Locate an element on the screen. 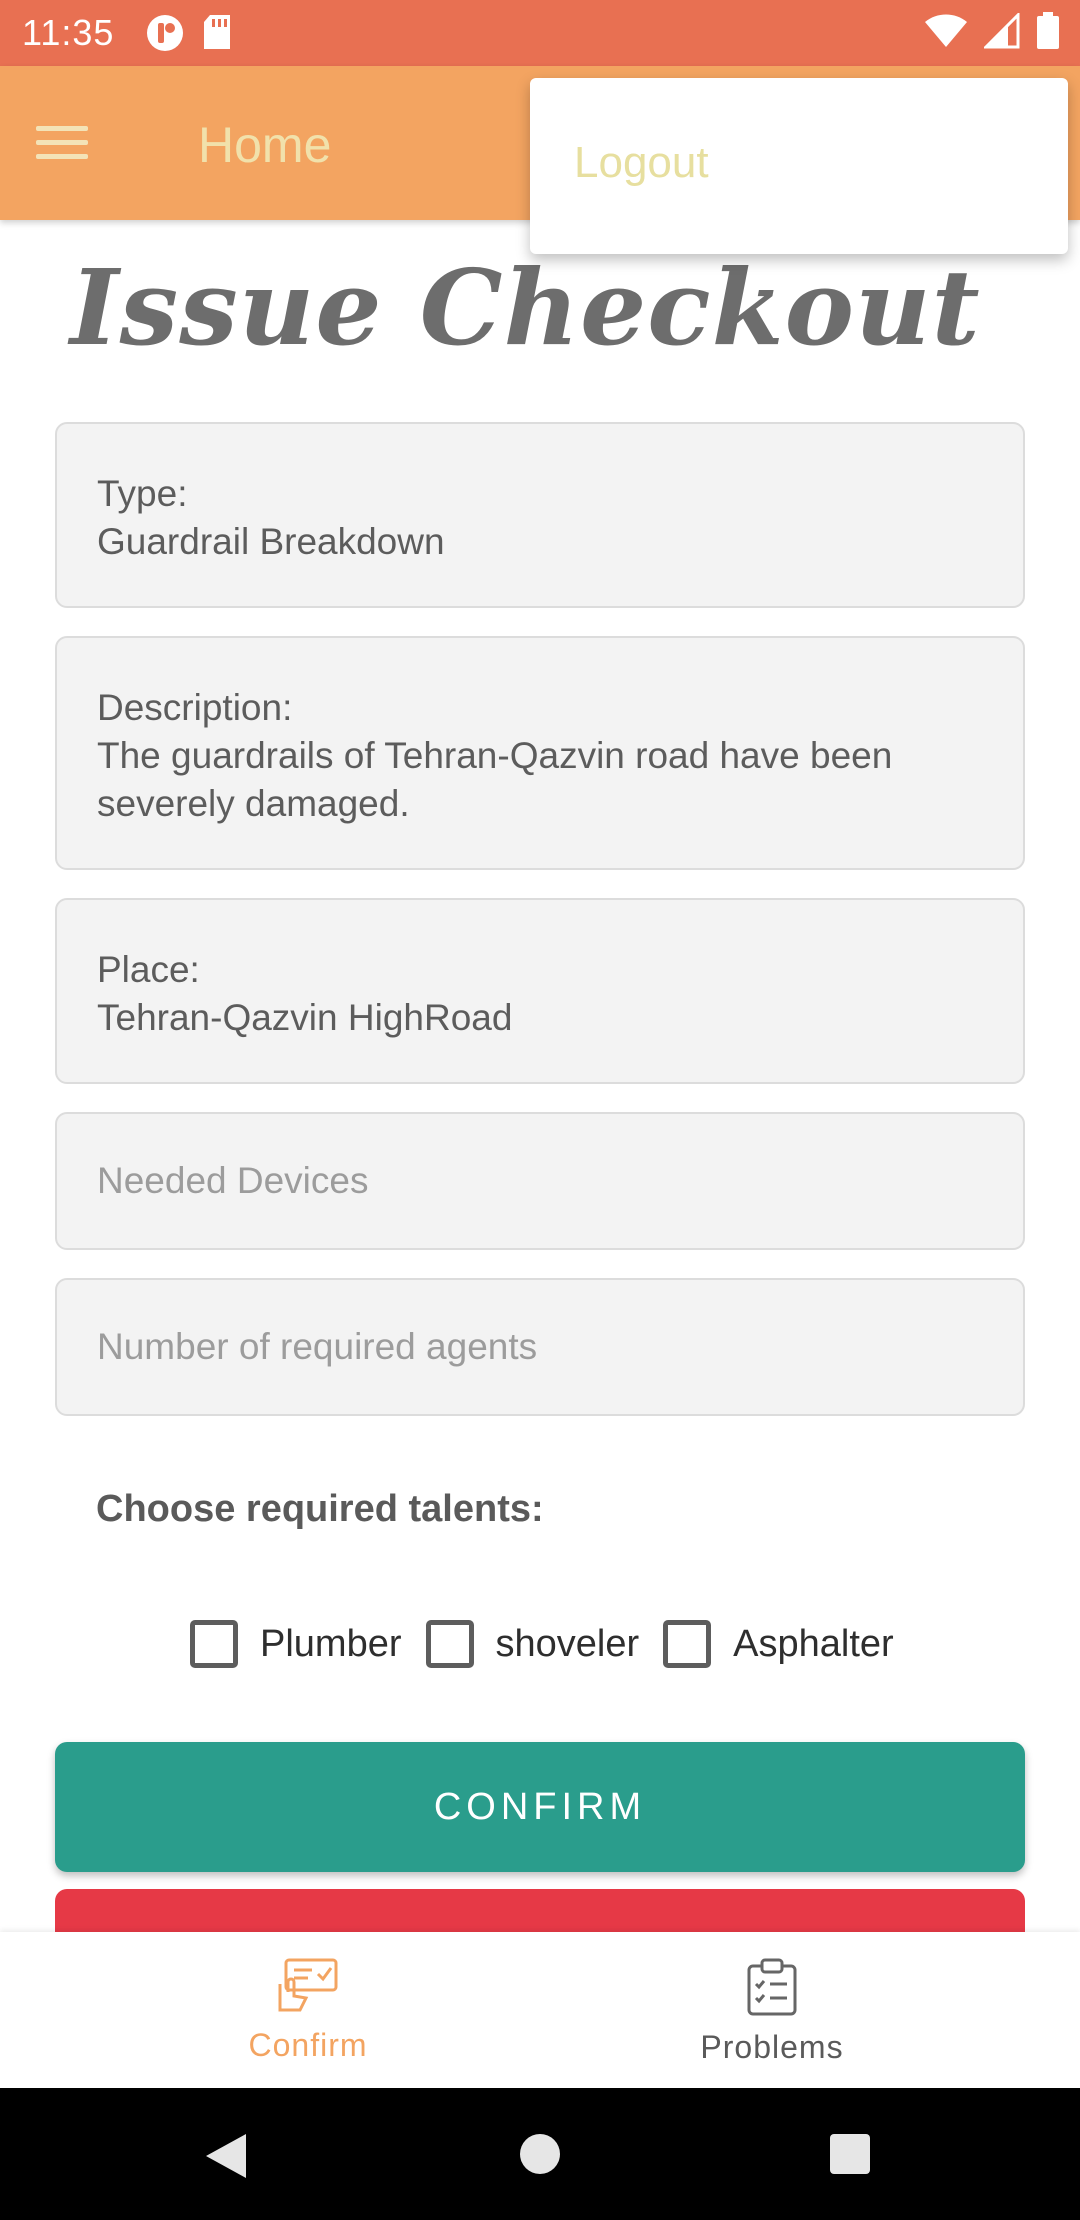  system-navigation-bar is located at coordinates (540, 2154).